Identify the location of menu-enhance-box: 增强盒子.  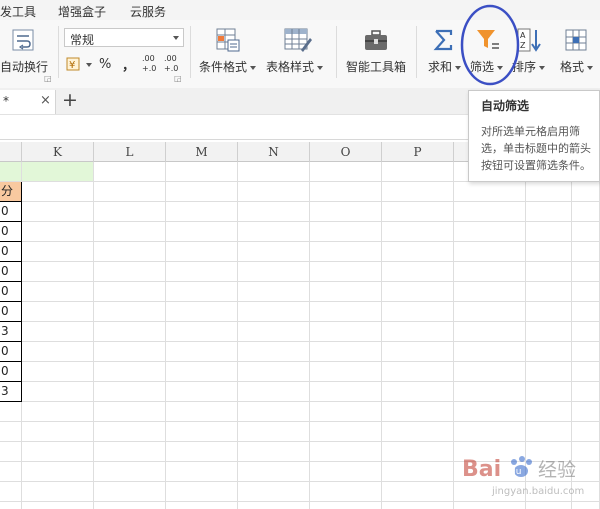
(82, 11).